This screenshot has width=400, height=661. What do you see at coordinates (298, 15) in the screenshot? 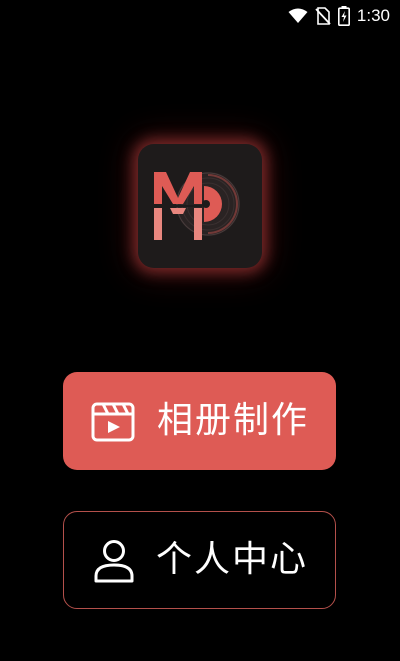
I see `wifi-icon` at bounding box center [298, 15].